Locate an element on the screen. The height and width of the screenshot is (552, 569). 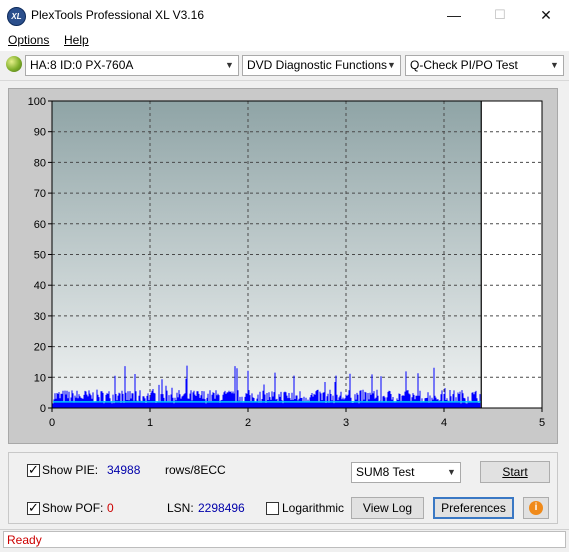
lsn-label: LSN: is located at coordinates (180, 508).